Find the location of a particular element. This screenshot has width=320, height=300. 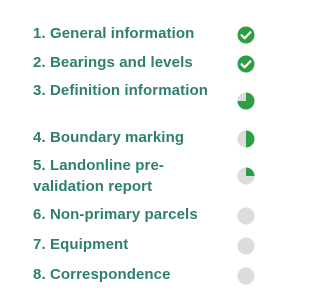

step-label: 5. Landonline pre-validation report is located at coordinates (98, 176).